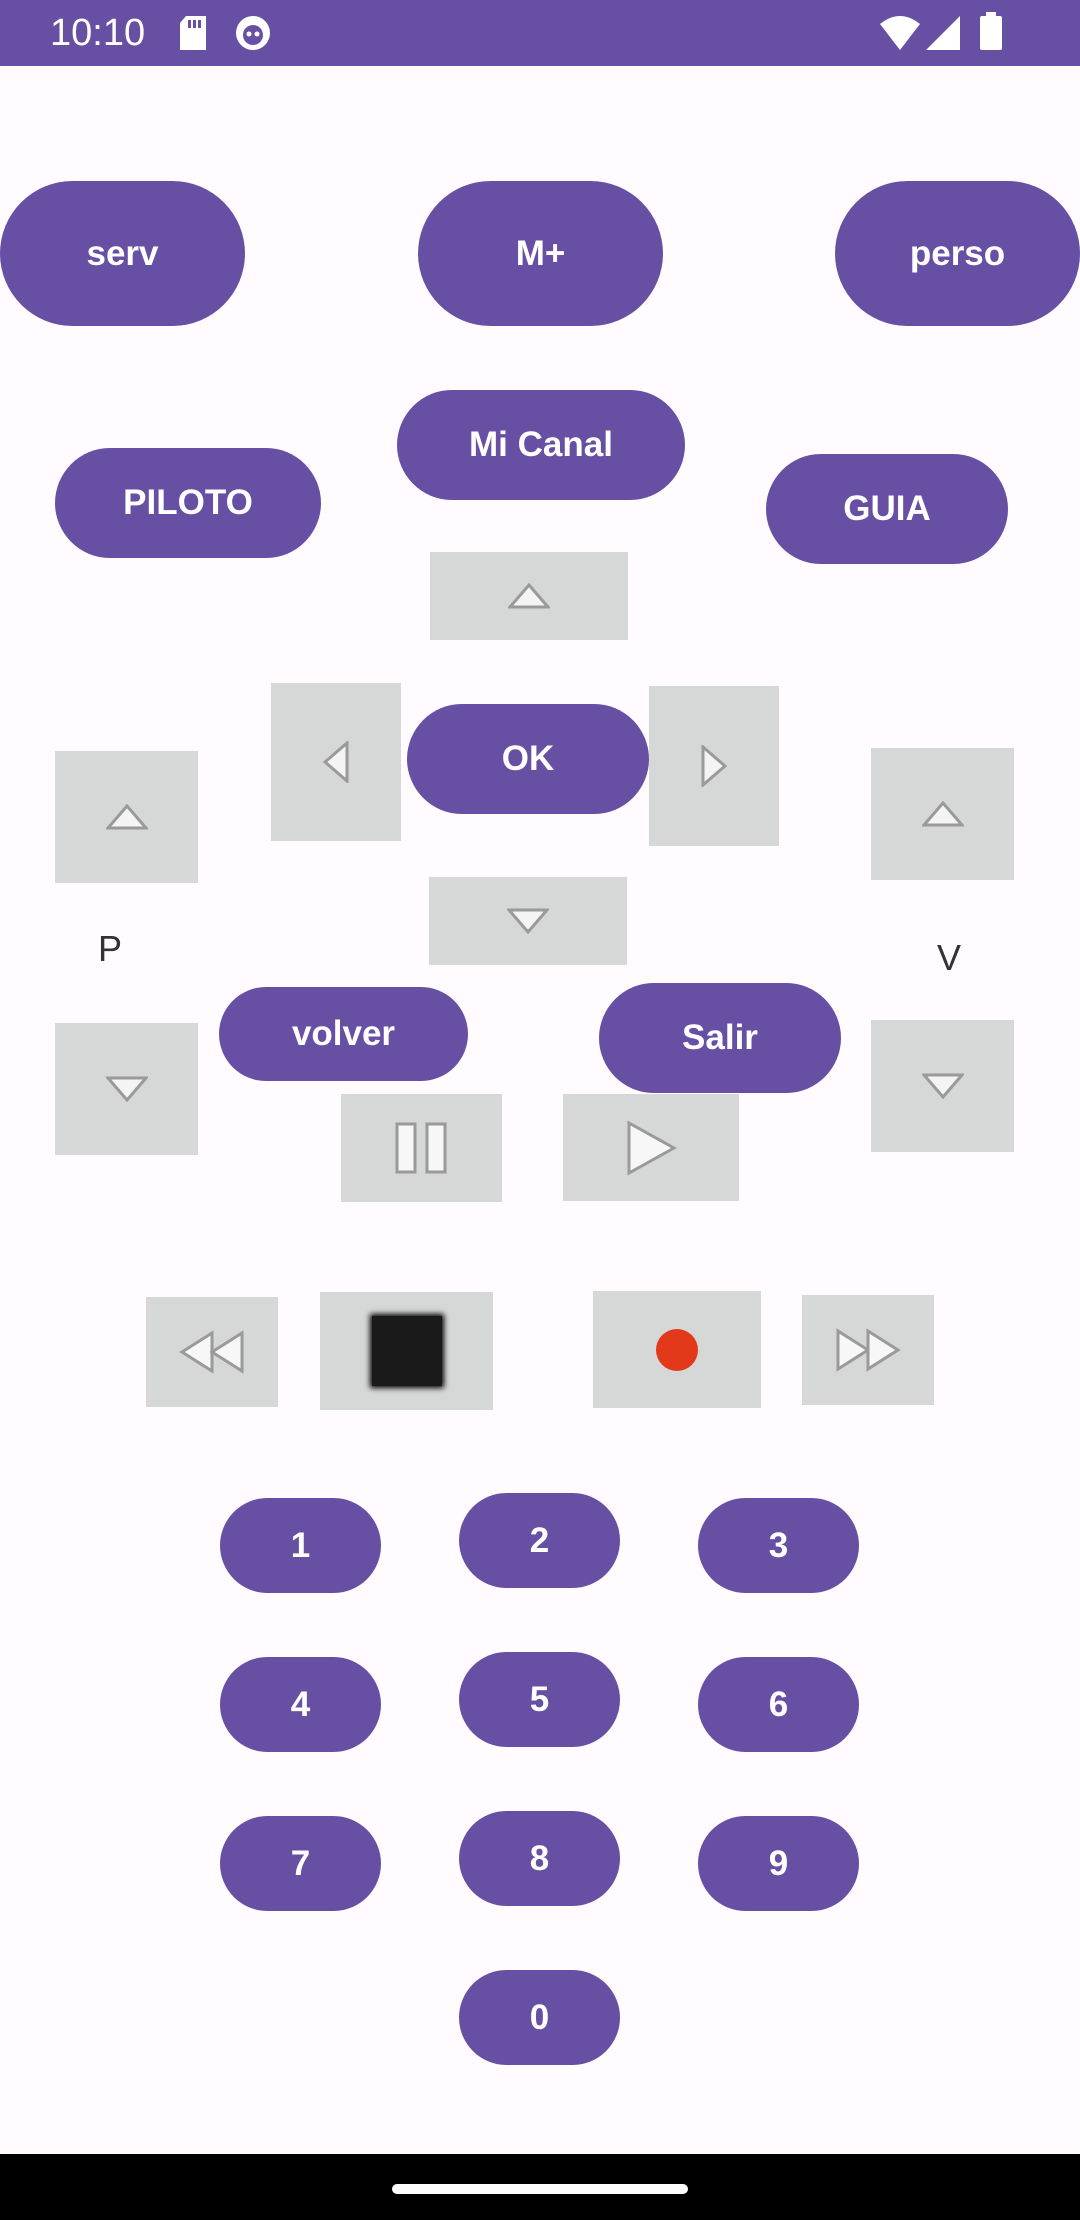 The image size is (1080, 2220). What do you see at coordinates (720, 1038) in the screenshot?
I see `salir-button: Salir` at bounding box center [720, 1038].